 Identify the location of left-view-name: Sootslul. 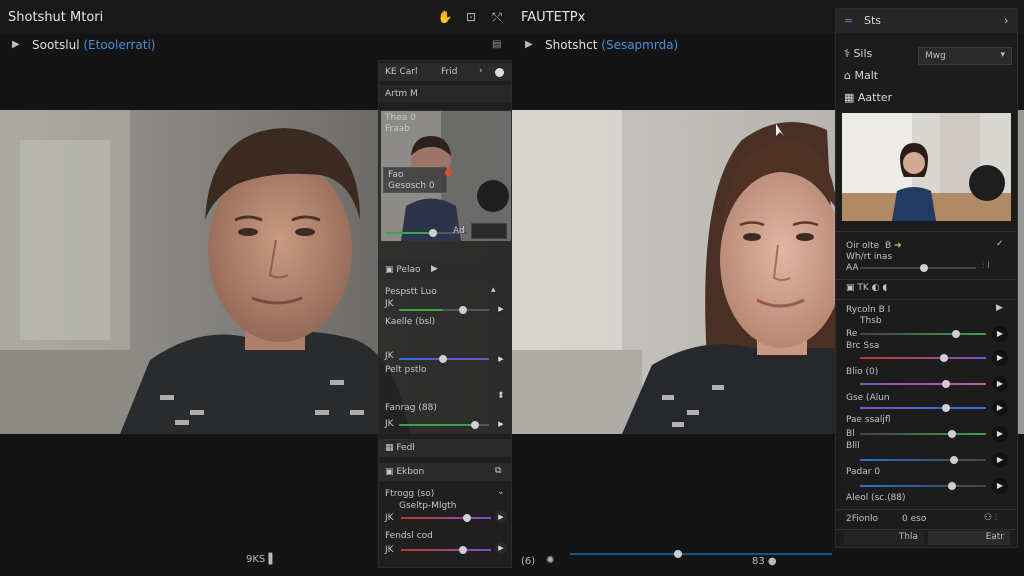
(56, 45).